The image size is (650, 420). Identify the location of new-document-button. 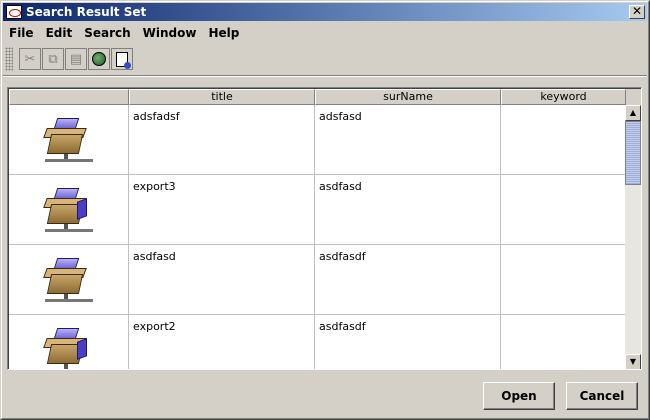
(122, 59).